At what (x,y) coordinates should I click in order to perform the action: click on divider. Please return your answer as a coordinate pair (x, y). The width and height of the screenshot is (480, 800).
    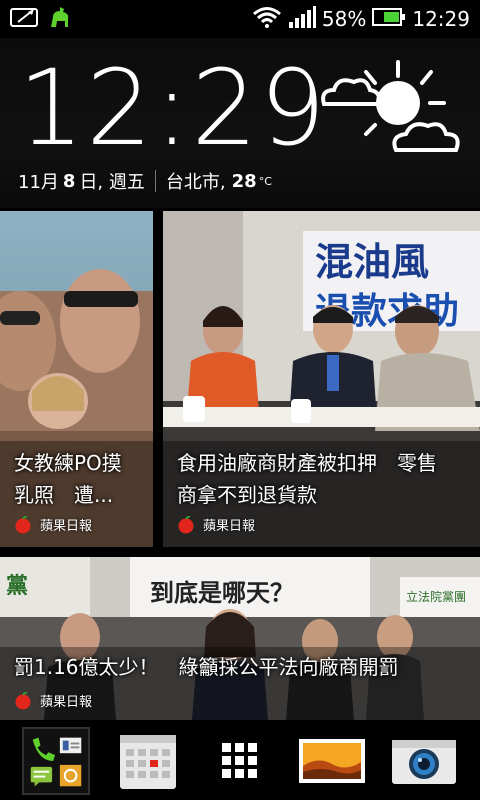
    Looking at the image, I should click on (155, 181).